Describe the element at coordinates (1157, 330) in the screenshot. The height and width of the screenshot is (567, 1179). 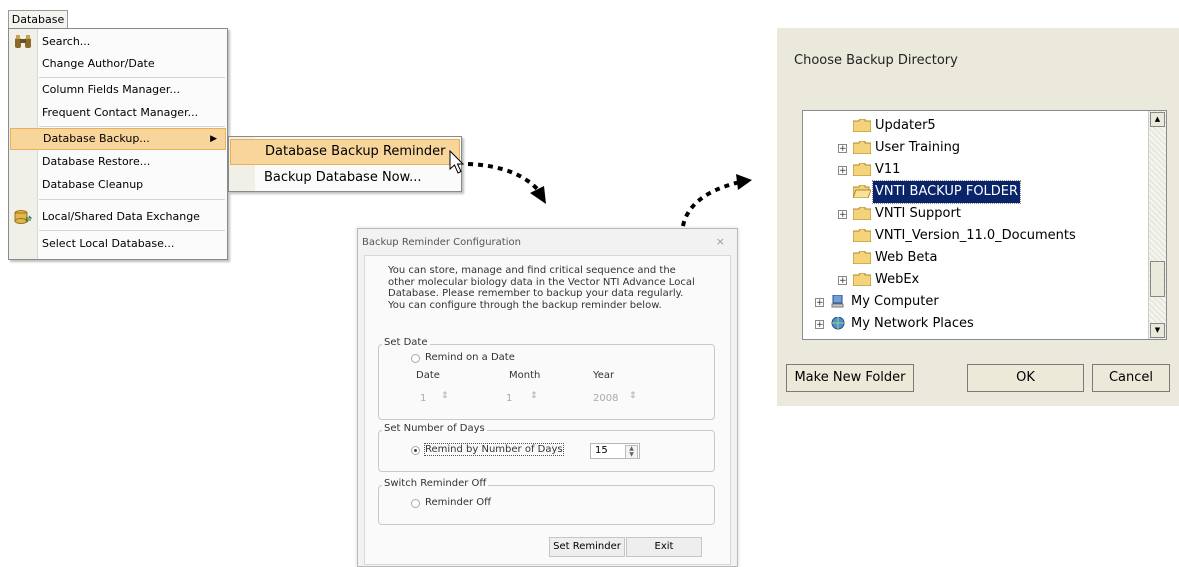
I see `scroll-down-icon: ▼` at that location.